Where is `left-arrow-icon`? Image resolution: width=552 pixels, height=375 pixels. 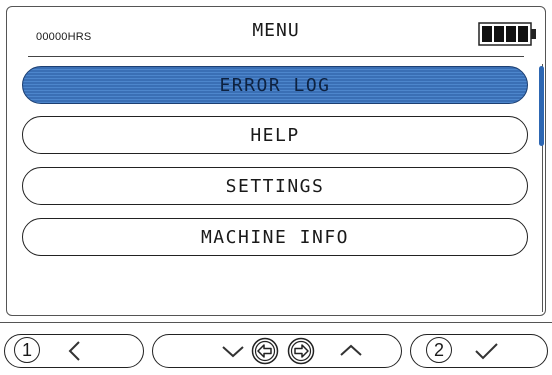 left-arrow-icon is located at coordinates (265, 351).